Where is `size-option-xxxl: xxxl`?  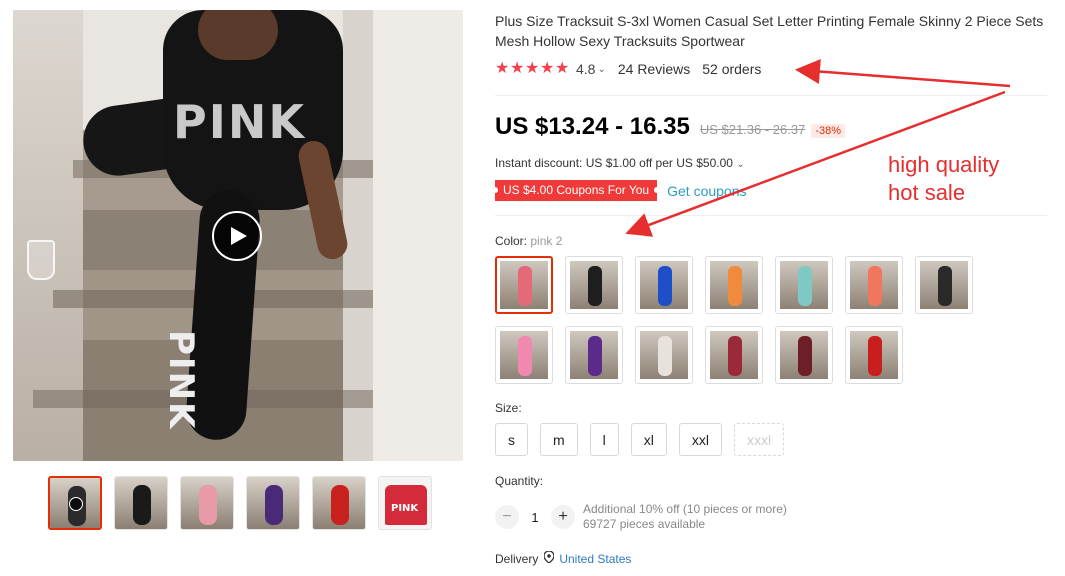 size-option-xxxl: xxxl is located at coordinates (759, 439).